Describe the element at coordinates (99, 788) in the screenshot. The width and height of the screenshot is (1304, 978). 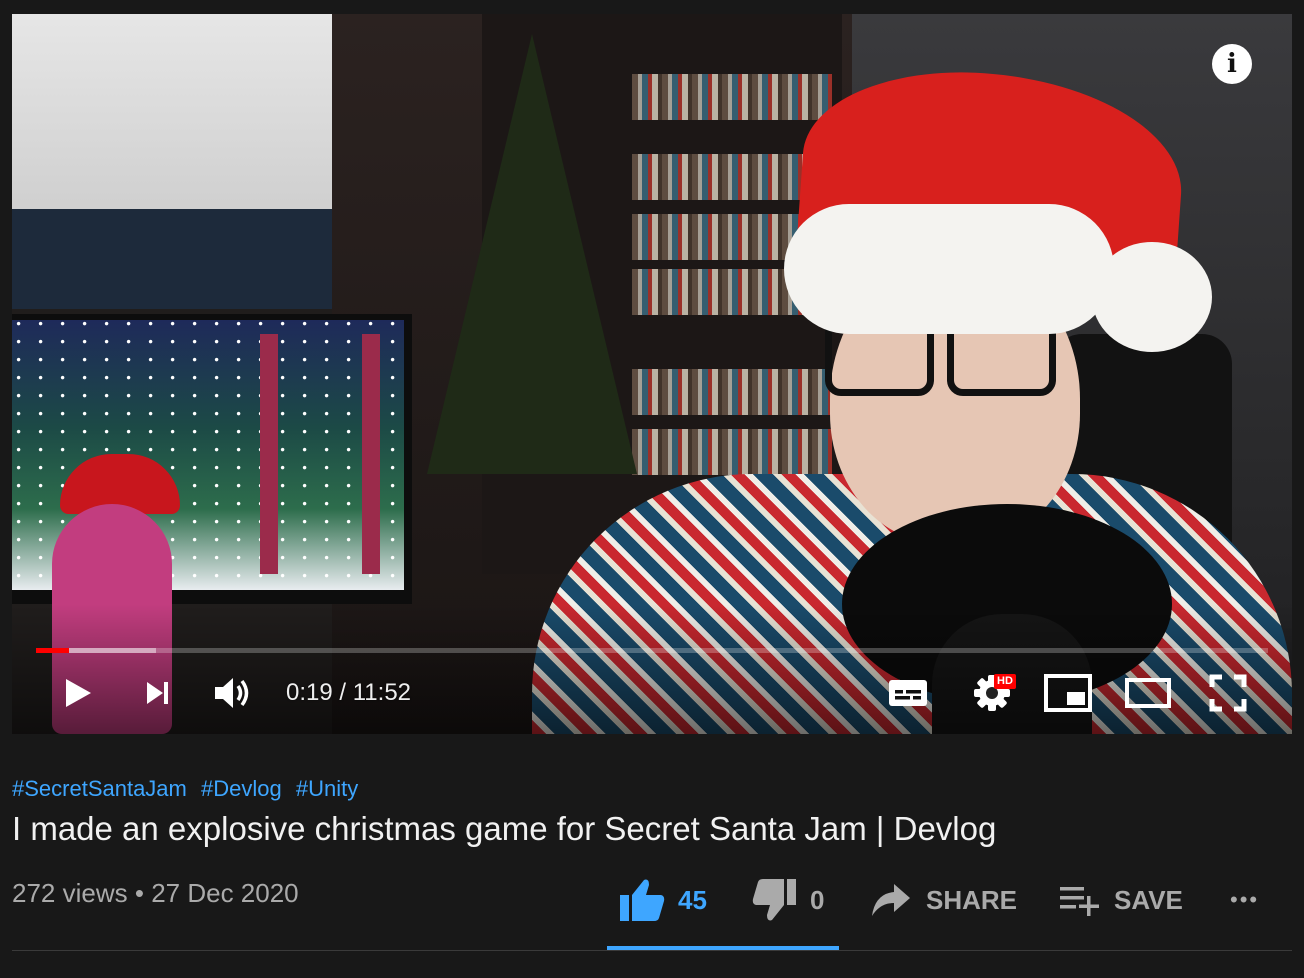
I see `hashtag-link: #SecretSantaJam` at that location.